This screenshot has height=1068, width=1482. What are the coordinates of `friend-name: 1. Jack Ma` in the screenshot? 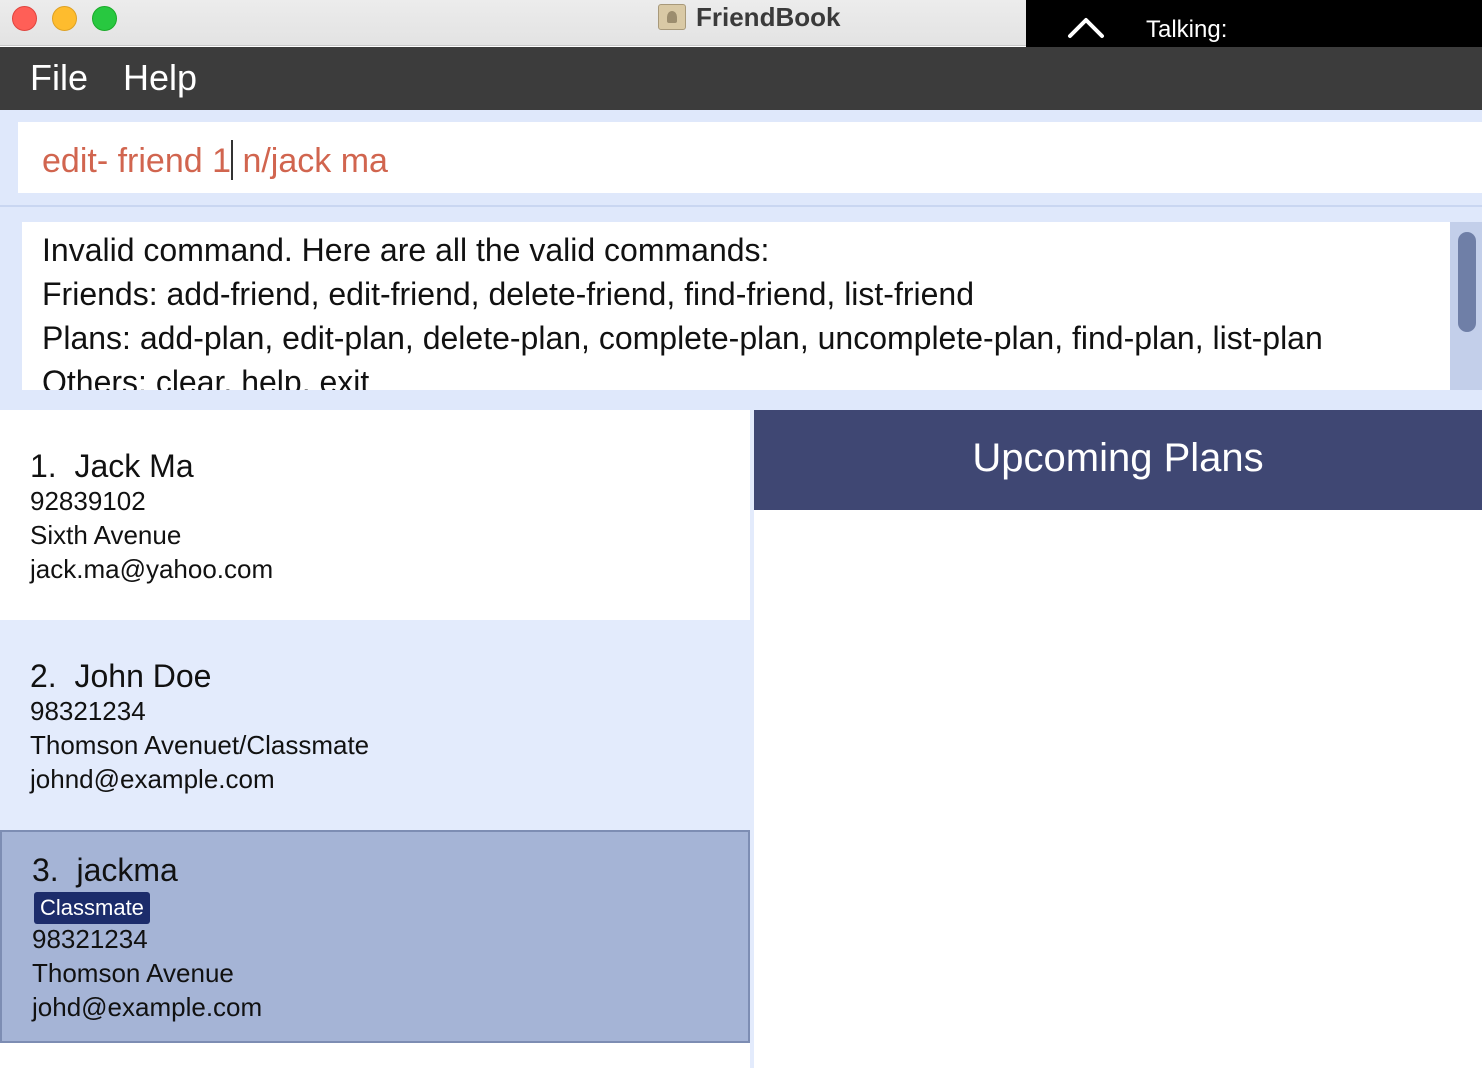 It's located at (112, 466).